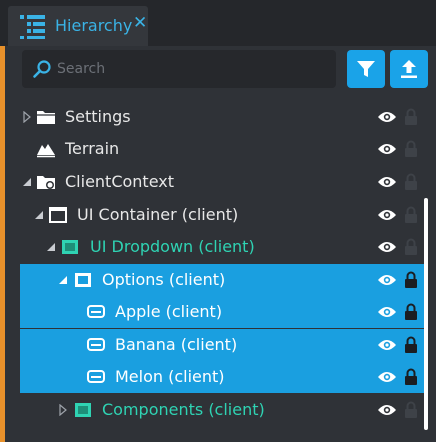 This screenshot has width=436, height=442. I want to click on tree-item-settings: Settings, so click(222, 117).